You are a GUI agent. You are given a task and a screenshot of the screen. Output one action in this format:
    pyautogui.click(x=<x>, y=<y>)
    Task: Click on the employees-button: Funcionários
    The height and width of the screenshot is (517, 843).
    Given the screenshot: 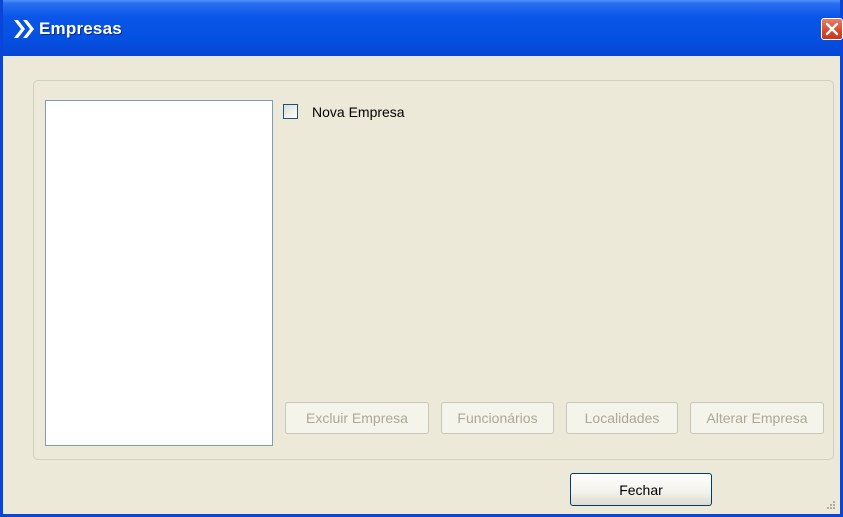 What is the action you would take?
    pyautogui.click(x=497, y=418)
    